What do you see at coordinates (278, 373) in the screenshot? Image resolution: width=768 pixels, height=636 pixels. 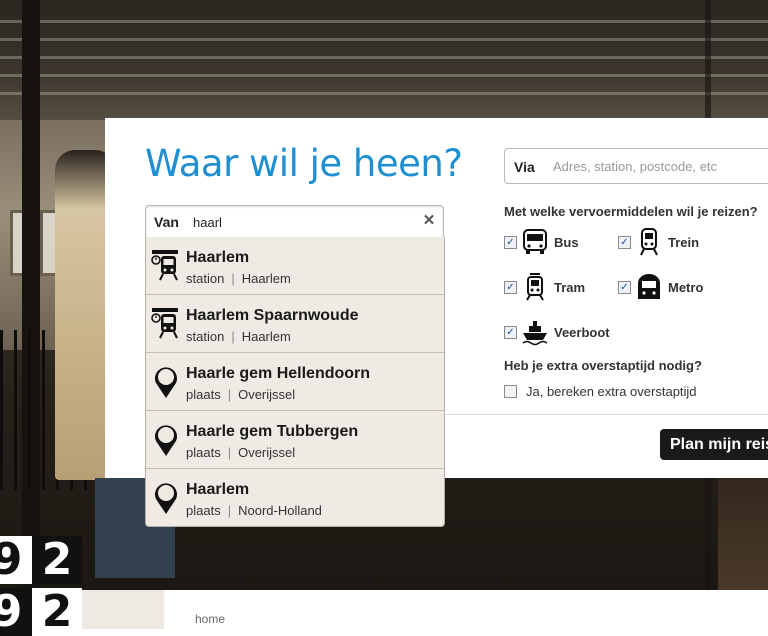 I see `suggestion-name: Haarle gem Hellendoorn` at bounding box center [278, 373].